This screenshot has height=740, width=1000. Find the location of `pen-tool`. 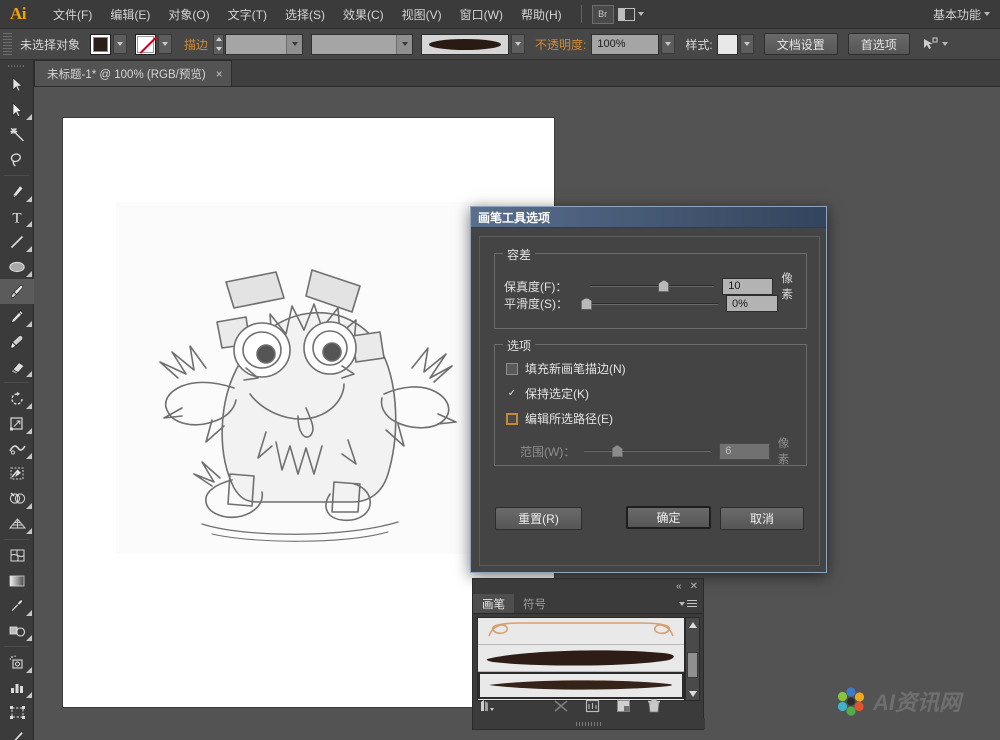

pen-tool is located at coordinates (17, 191).